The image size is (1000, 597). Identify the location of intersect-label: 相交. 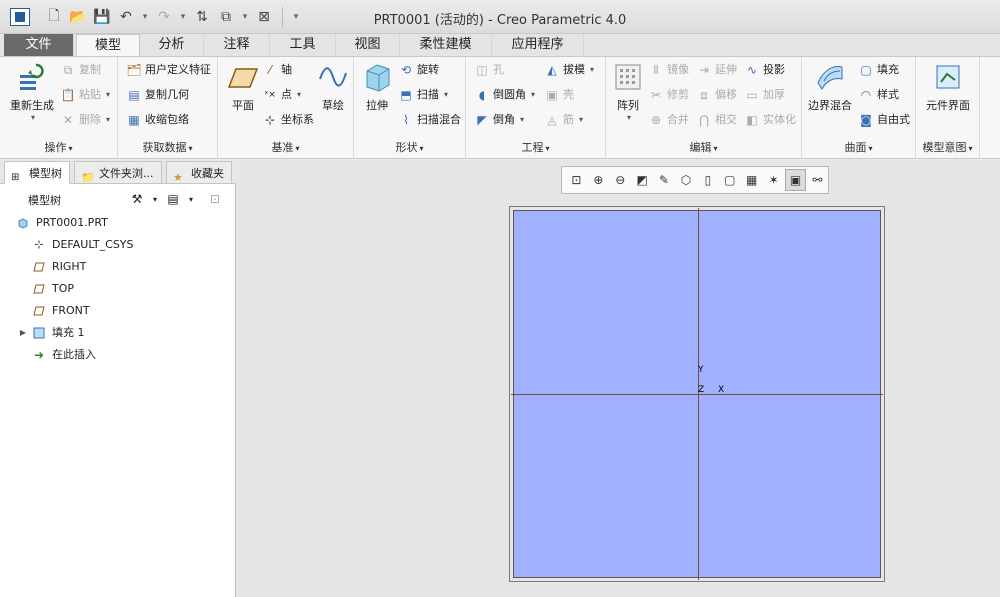
(726, 119).